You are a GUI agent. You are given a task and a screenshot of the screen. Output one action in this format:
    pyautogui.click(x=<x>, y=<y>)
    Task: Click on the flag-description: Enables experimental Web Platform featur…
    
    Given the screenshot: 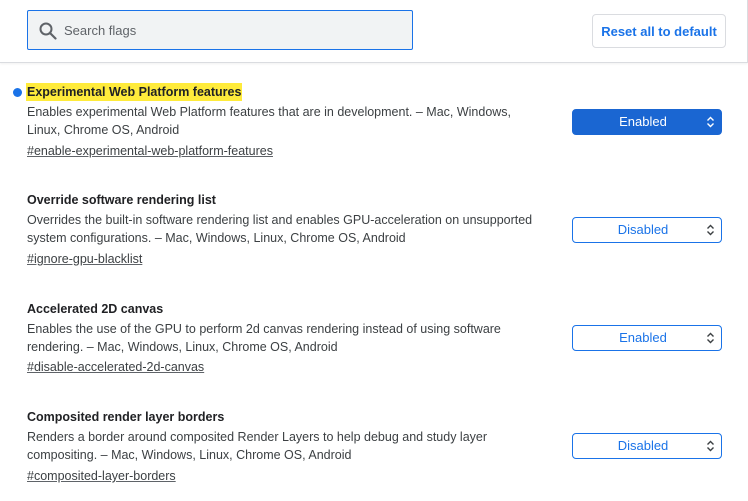 What is the action you would take?
    pyautogui.click(x=292, y=121)
    